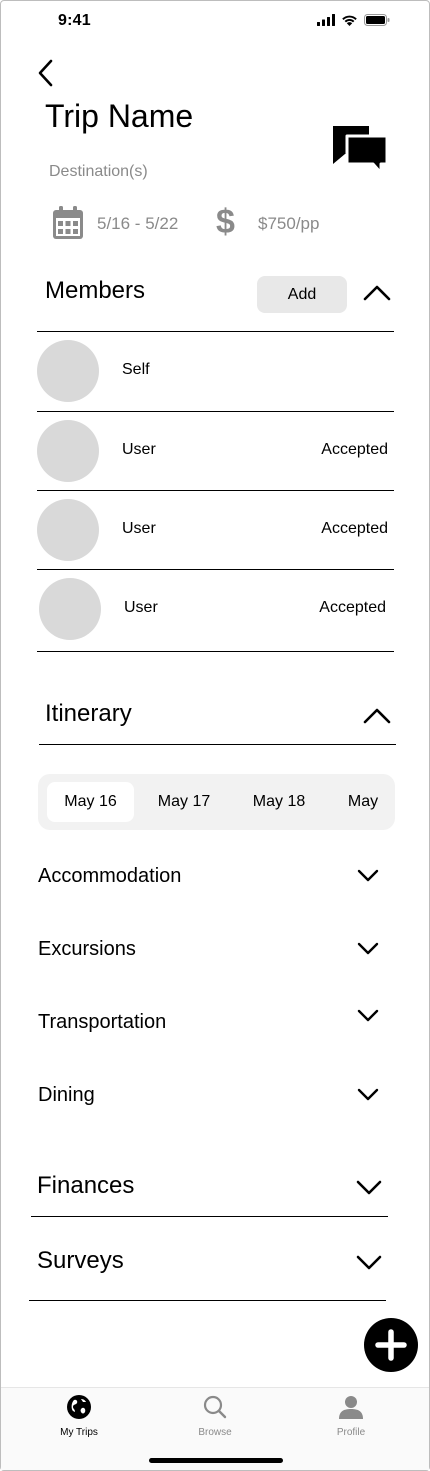  Describe the element at coordinates (225, 222) in the screenshot. I see `dollar-icon: $` at that location.